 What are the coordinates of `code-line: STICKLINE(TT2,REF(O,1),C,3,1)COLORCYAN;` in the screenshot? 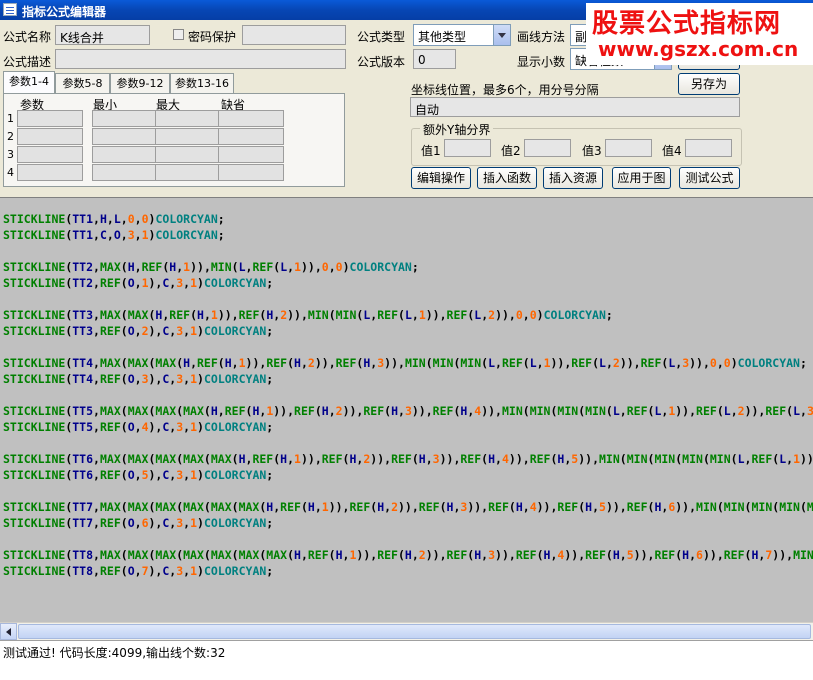 It's located at (408, 283).